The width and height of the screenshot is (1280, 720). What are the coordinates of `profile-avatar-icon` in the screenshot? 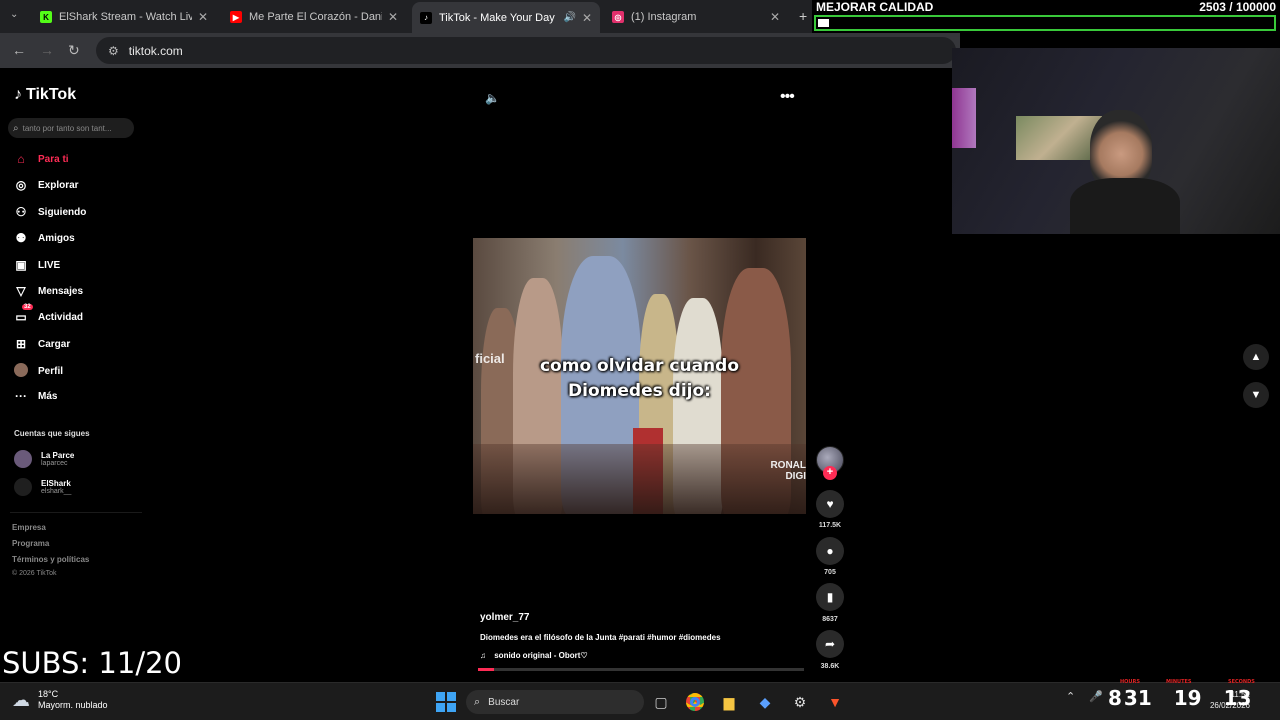 It's located at (21, 371).